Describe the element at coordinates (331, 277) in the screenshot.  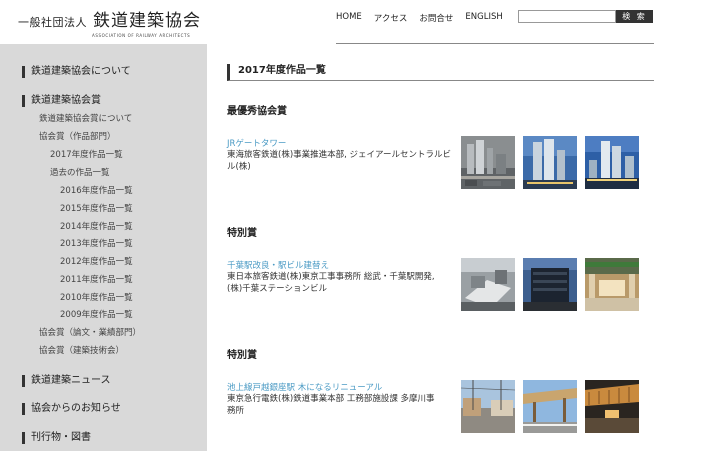
I see `work-description-line: 東日本旅客鉄道(株)東京工事事務所 総武・千葉駅開発,` at that location.